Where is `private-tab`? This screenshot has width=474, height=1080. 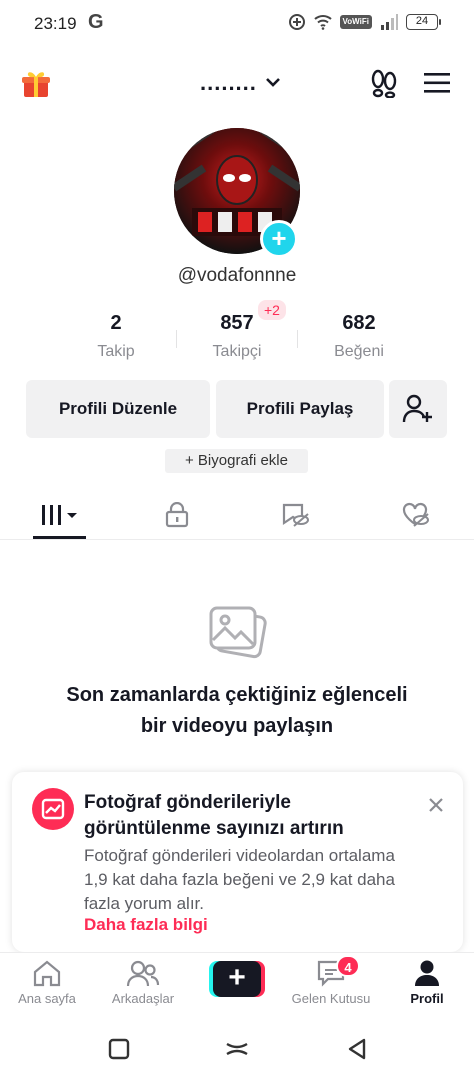
private-tab is located at coordinates (177, 515).